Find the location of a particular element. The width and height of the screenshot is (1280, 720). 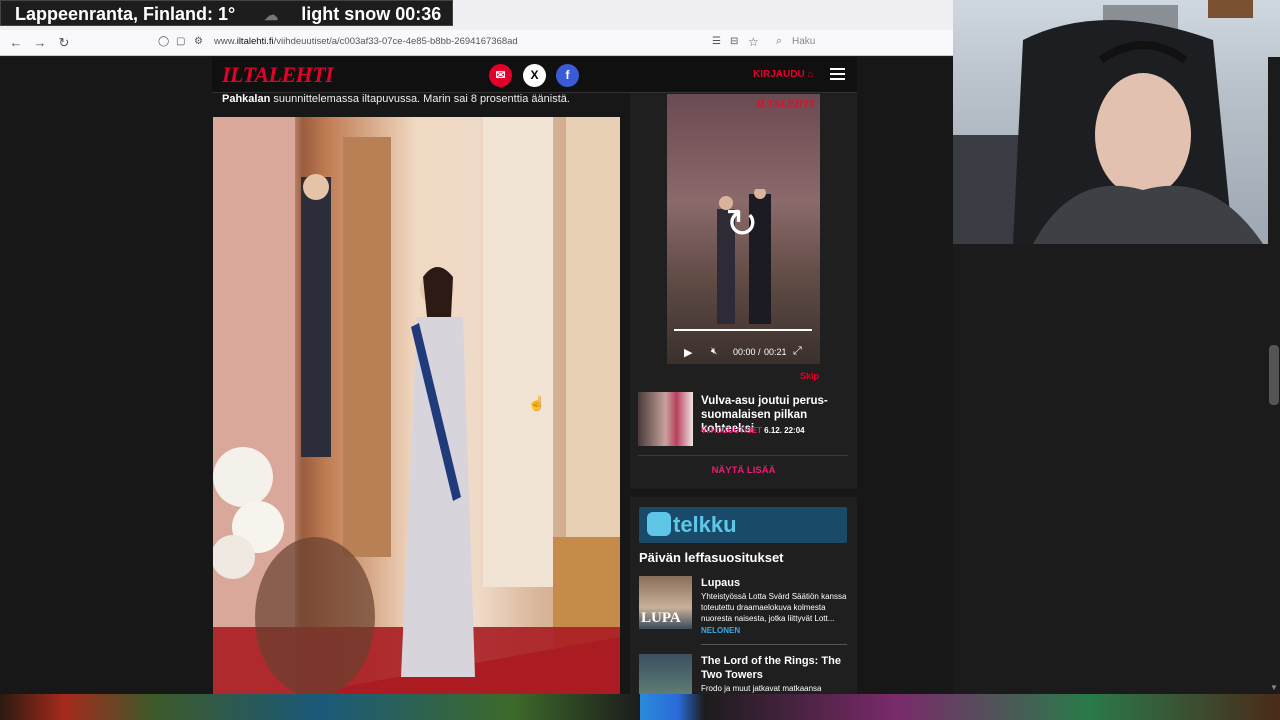

show-more-button: NÄYTÄ LISÄÄ is located at coordinates (743, 470).